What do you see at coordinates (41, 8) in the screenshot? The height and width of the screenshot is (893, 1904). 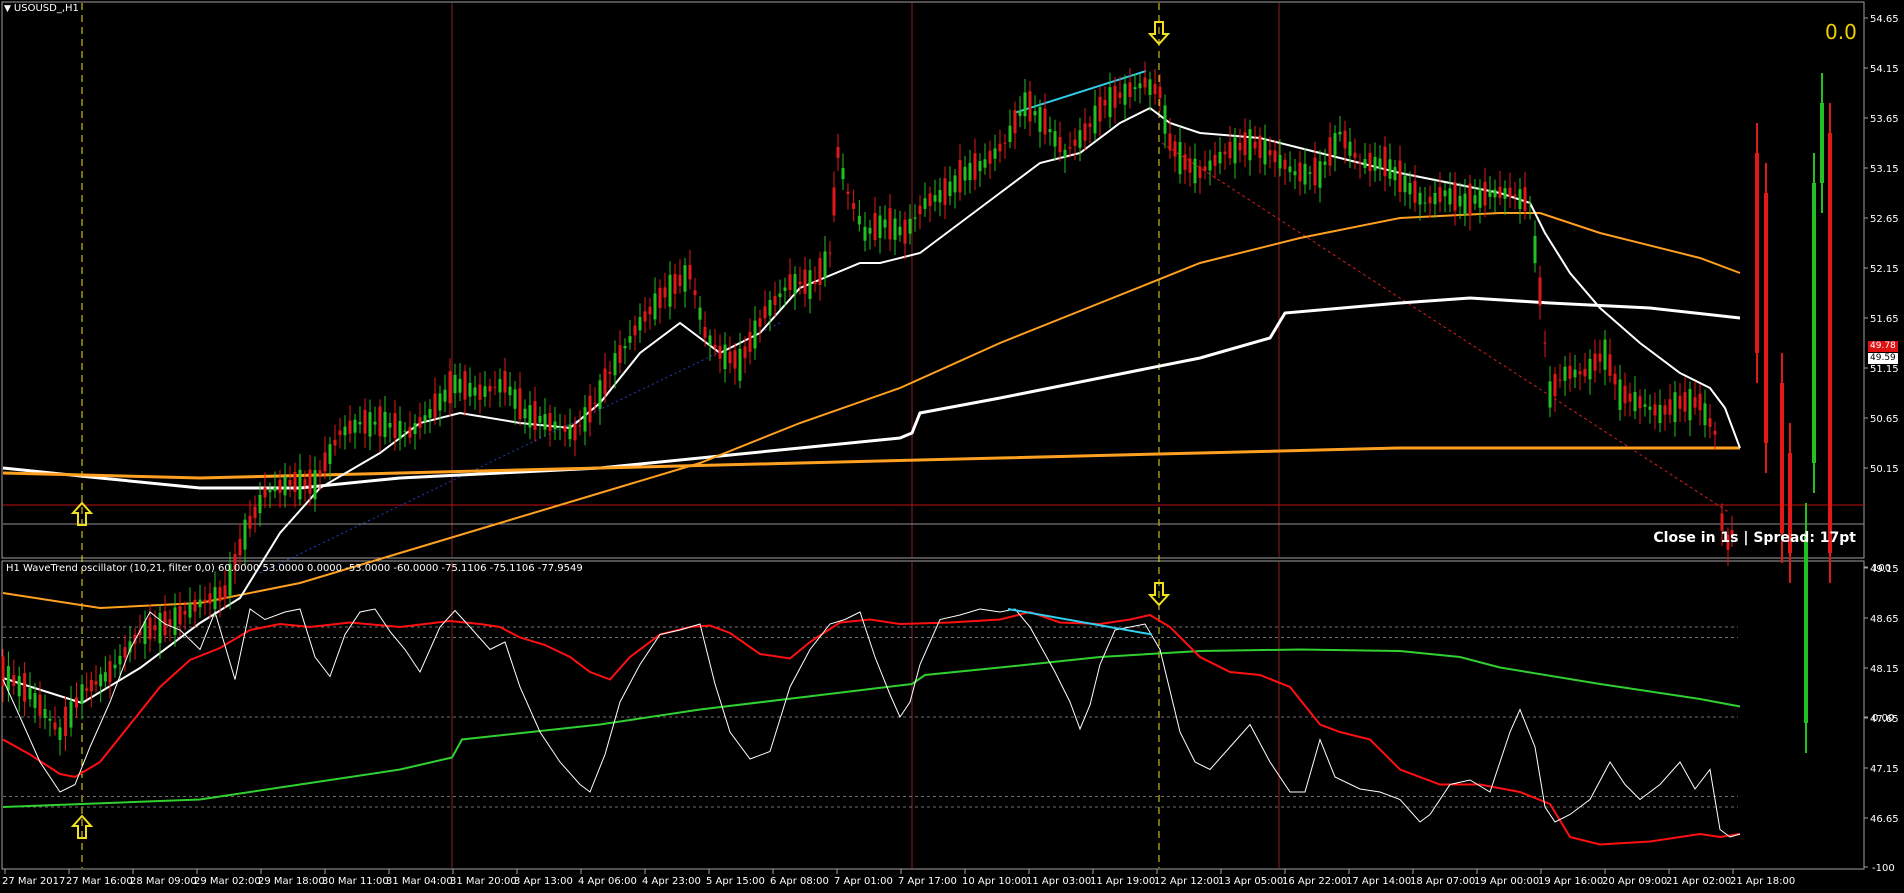 I see `chart-title: ▼ USOUSD_,H1` at bounding box center [41, 8].